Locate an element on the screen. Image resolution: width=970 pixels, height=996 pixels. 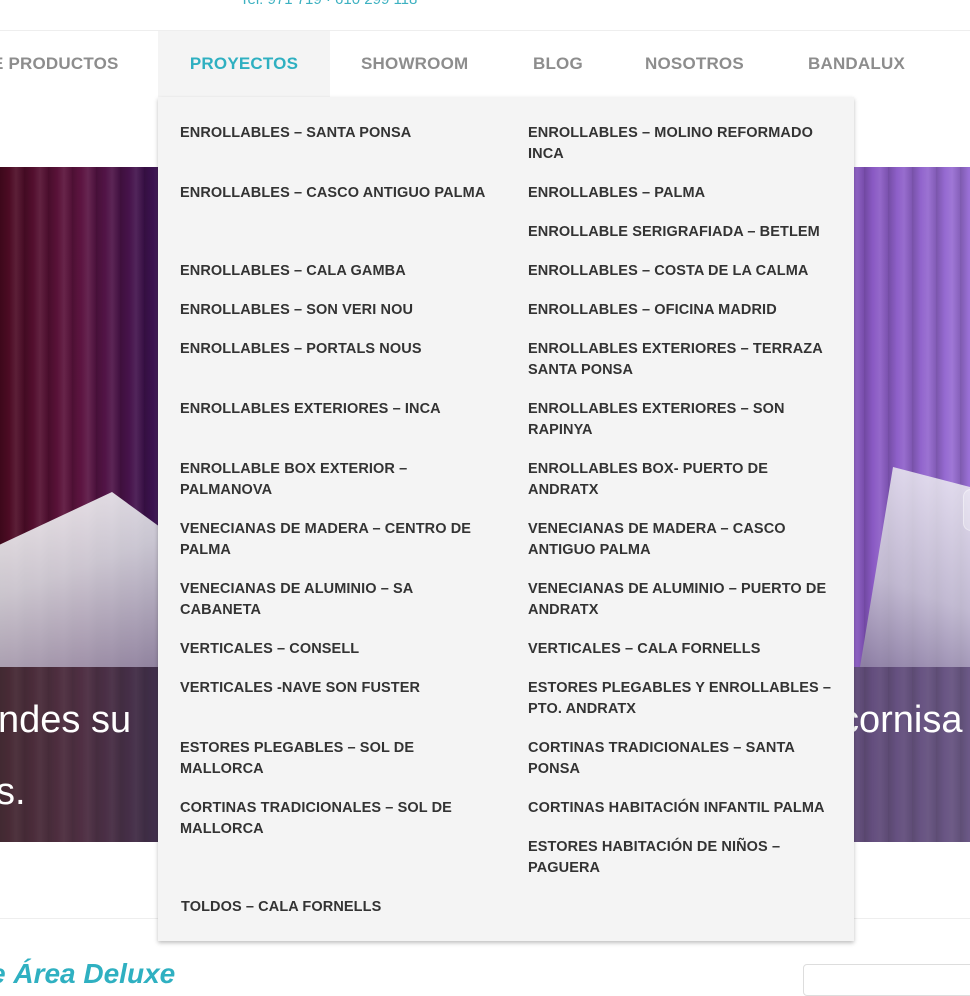
menu-item: VERTICALES – CALA FORNELLS is located at coordinates (683, 649).